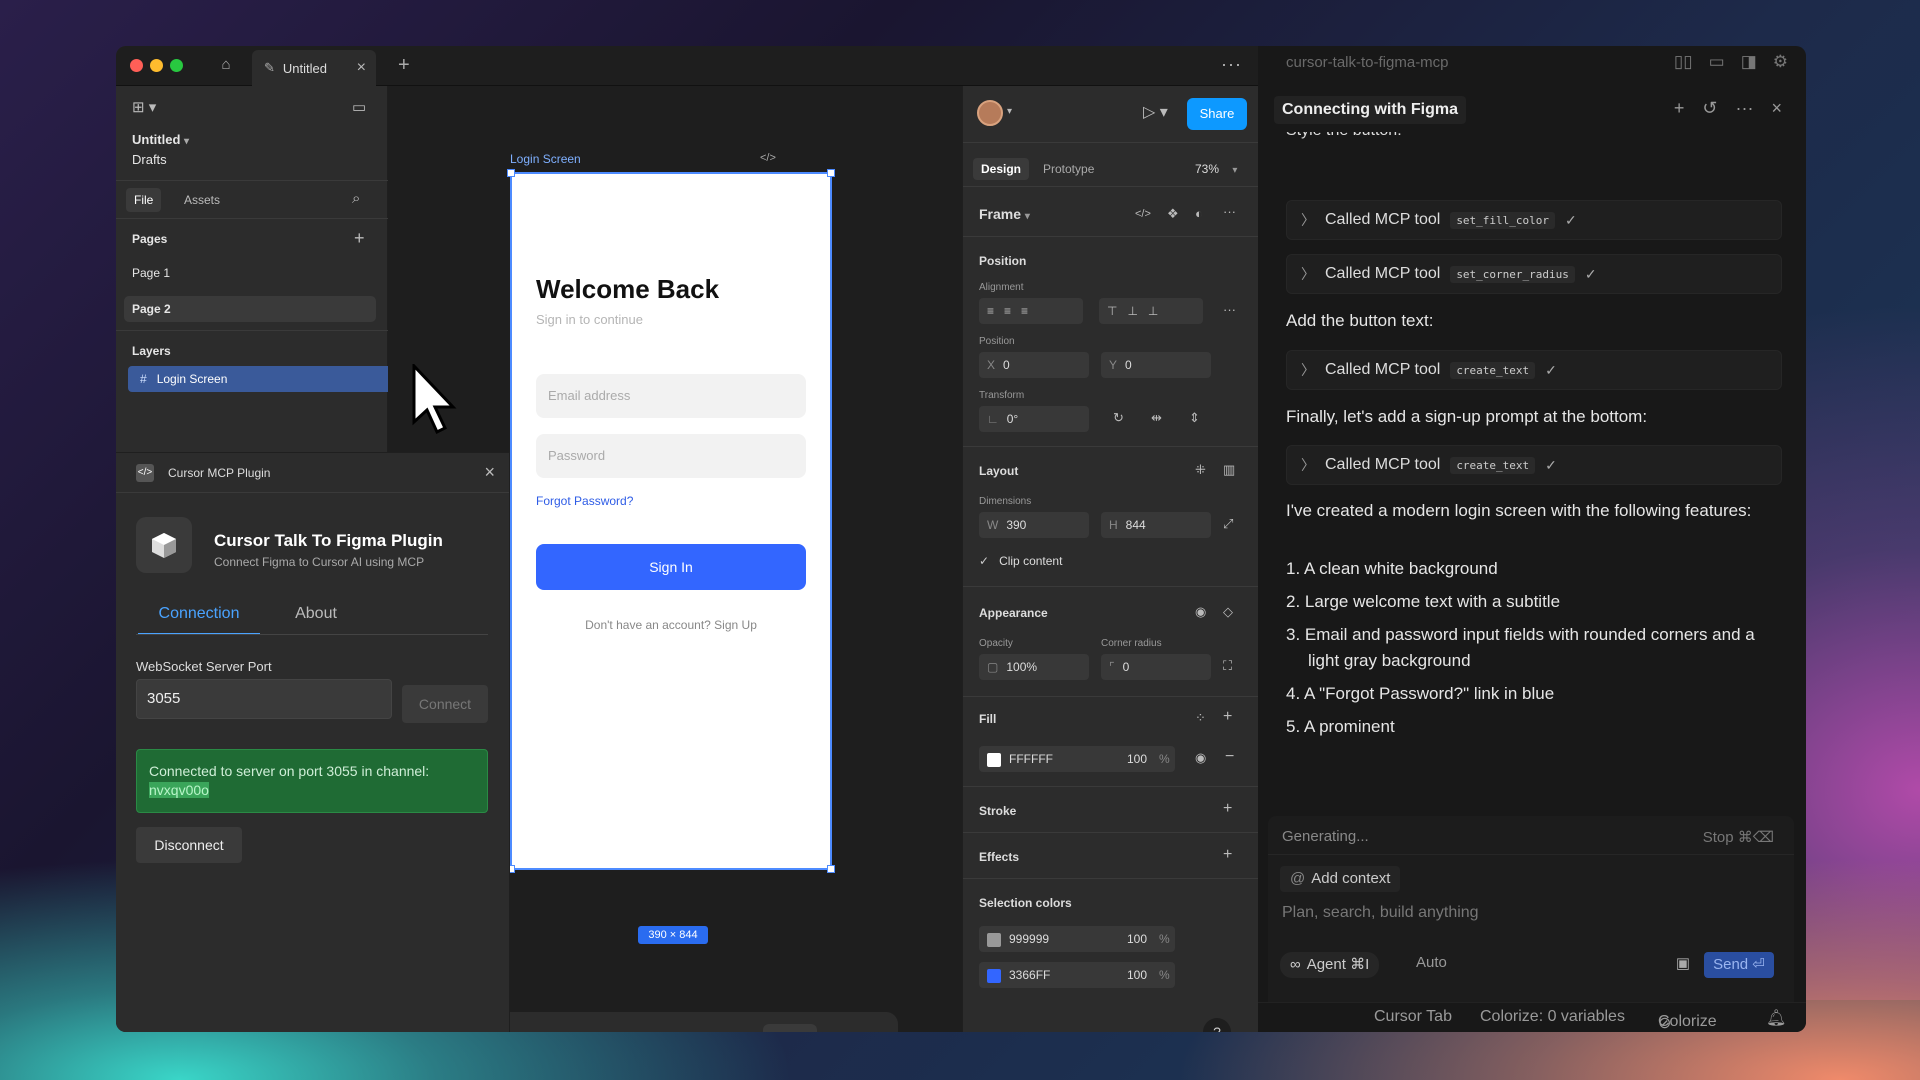  What do you see at coordinates (1229, 757) in the screenshot?
I see `remove-fill-icon: −` at bounding box center [1229, 757].